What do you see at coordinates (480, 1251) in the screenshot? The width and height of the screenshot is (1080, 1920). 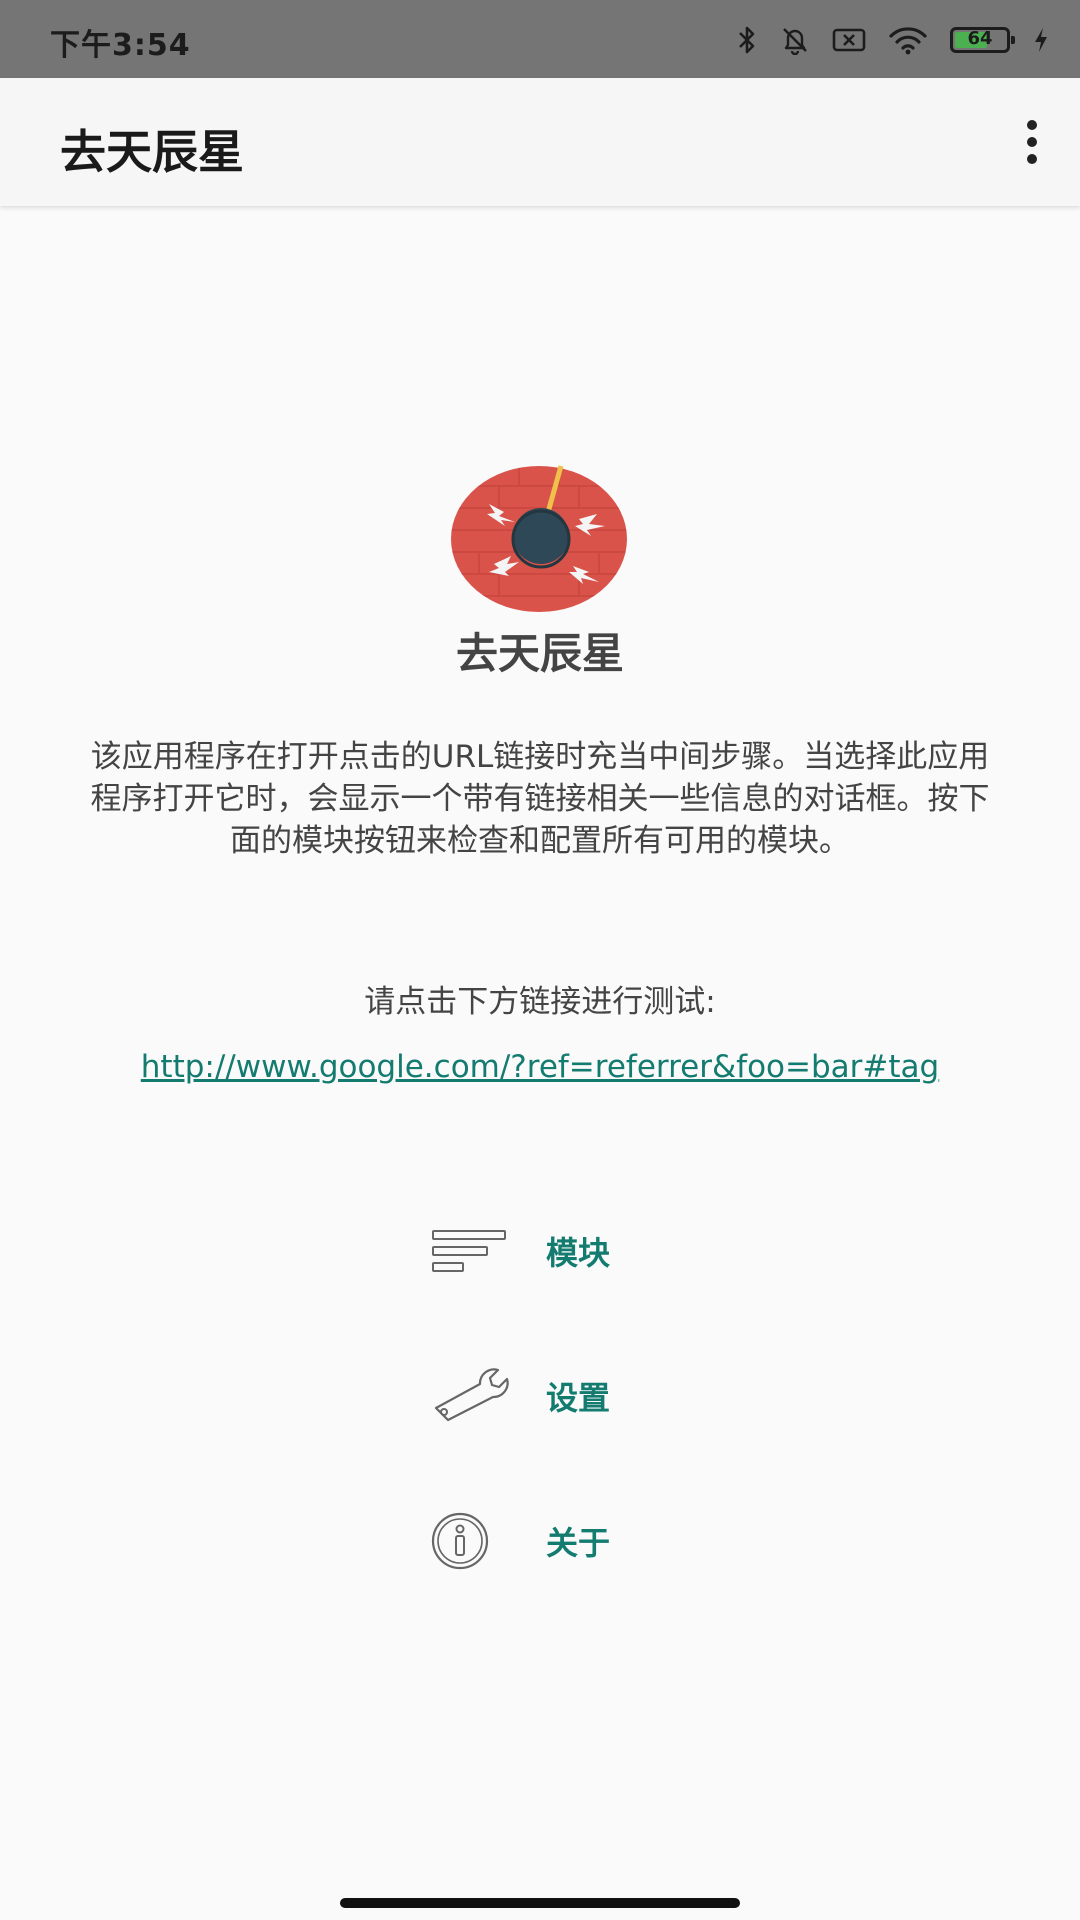 I see `list-icon` at bounding box center [480, 1251].